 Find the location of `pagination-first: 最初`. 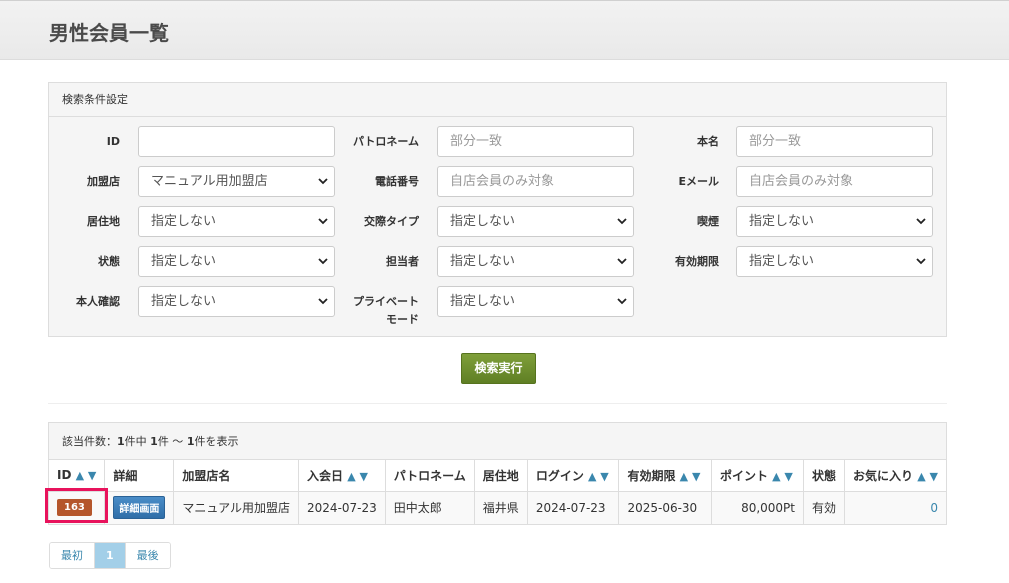

pagination-first: 最初 is located at coordinates (72, 555).